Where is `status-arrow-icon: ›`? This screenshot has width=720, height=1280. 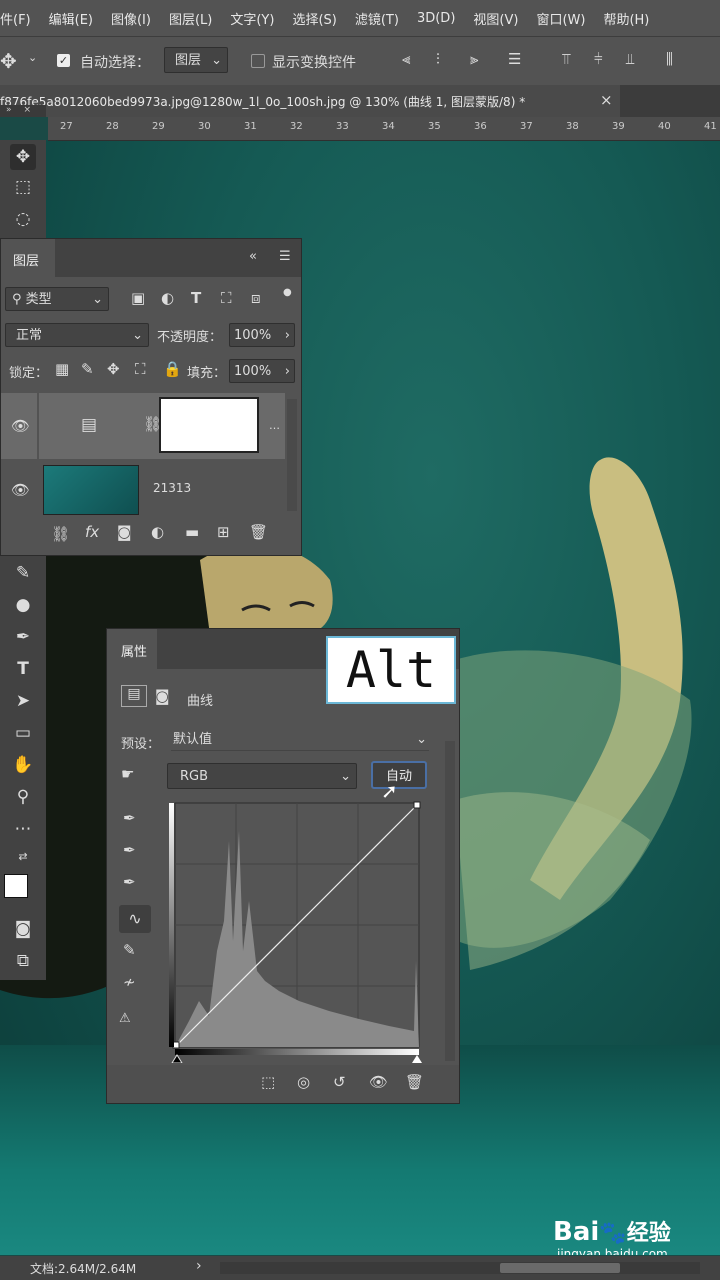
status-arrow-icon: › is located at coordinates (199, 1266).